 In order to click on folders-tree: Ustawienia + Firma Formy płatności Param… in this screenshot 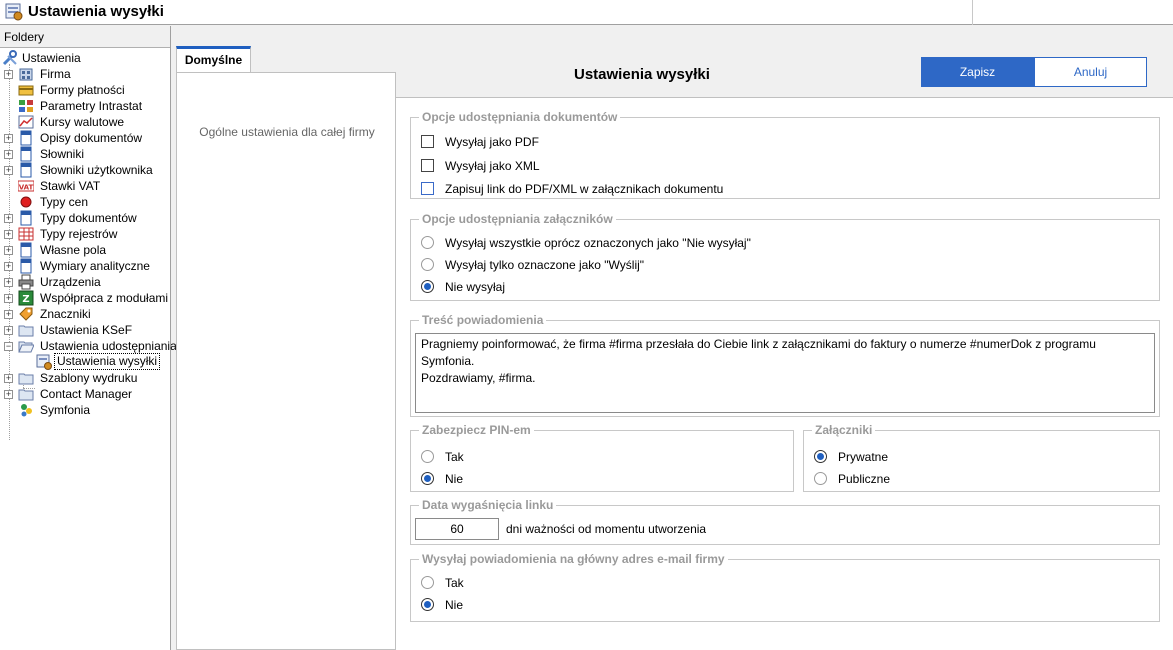, I will do `click(88, 348)`.